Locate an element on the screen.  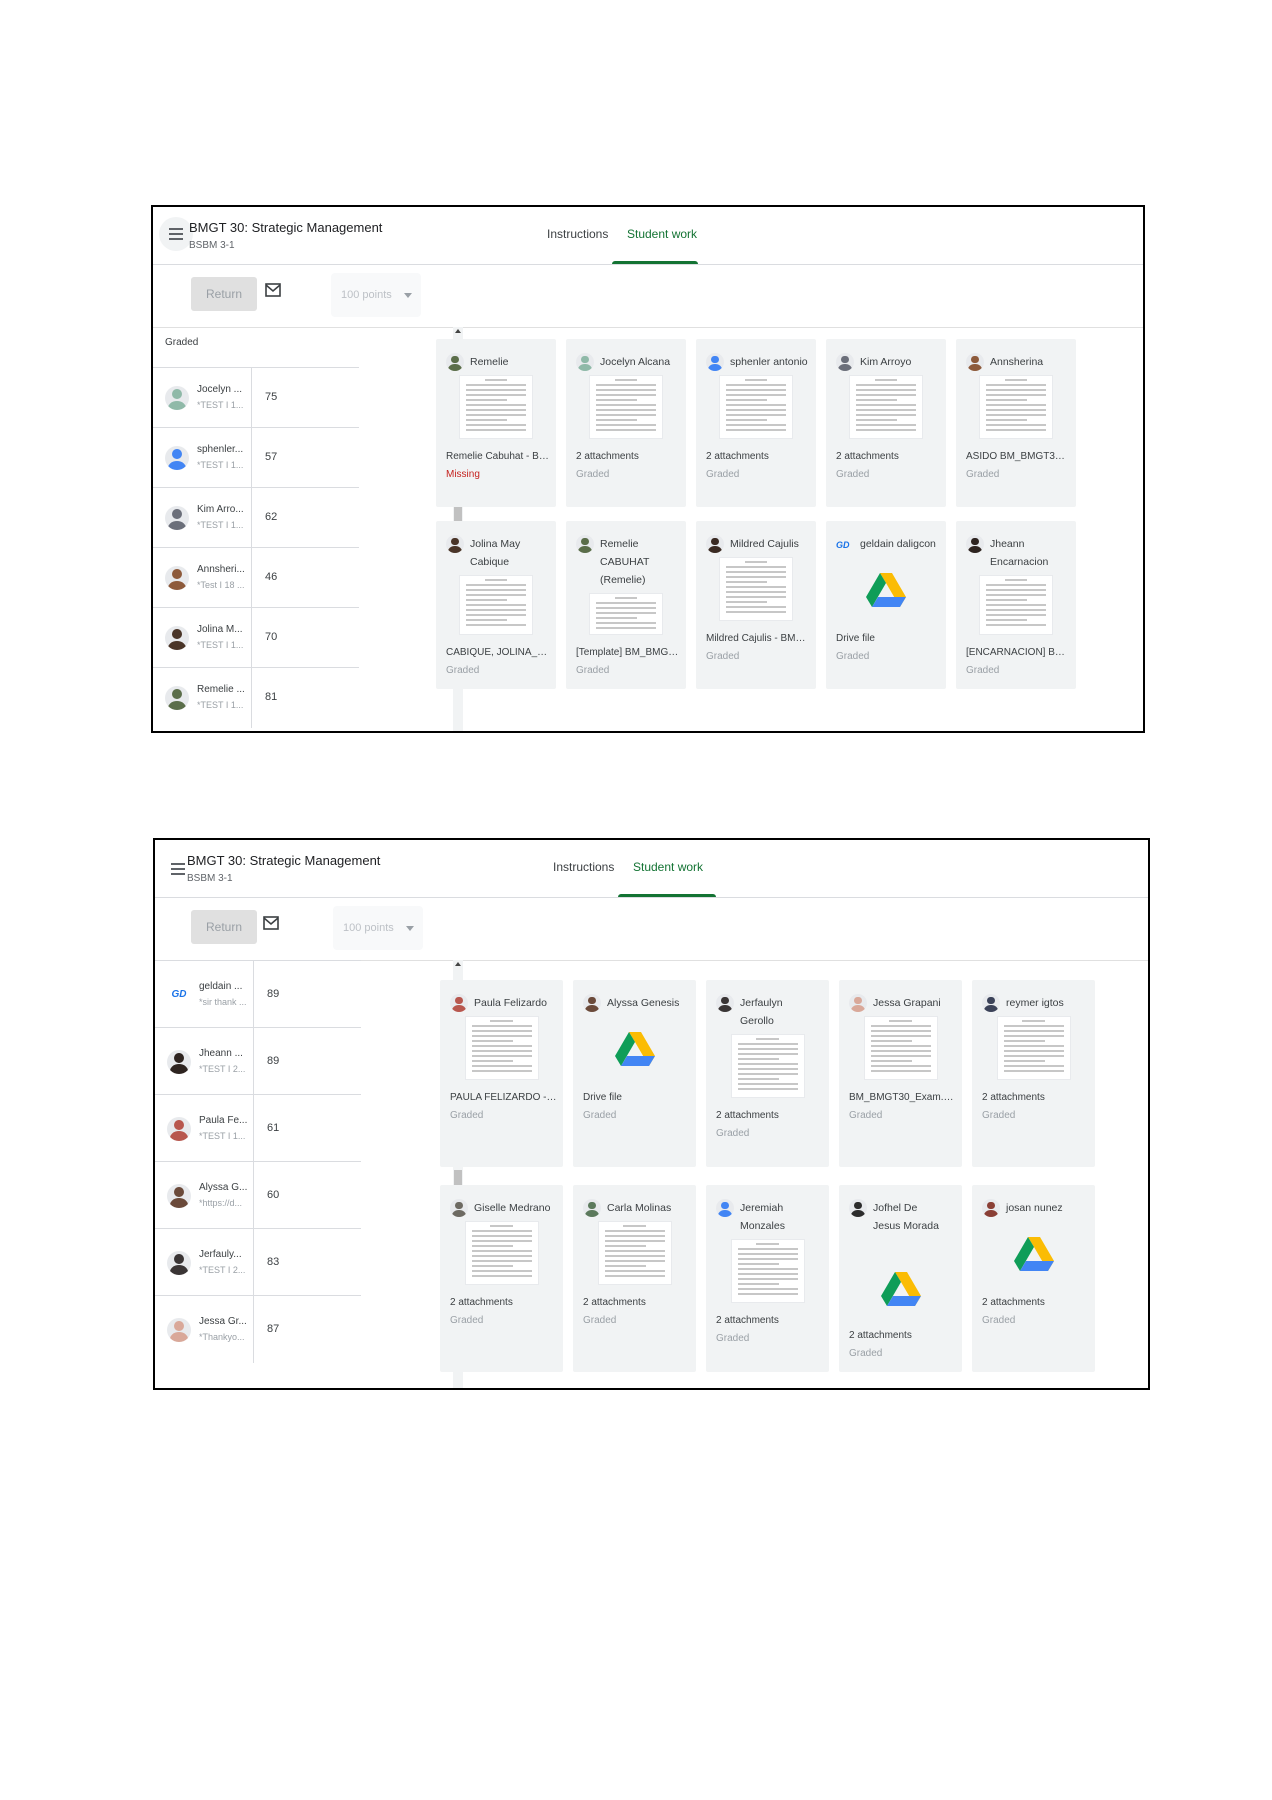
student-row: GD geldain ... *sir thank ... 89 is located at coordinates (258, 994).